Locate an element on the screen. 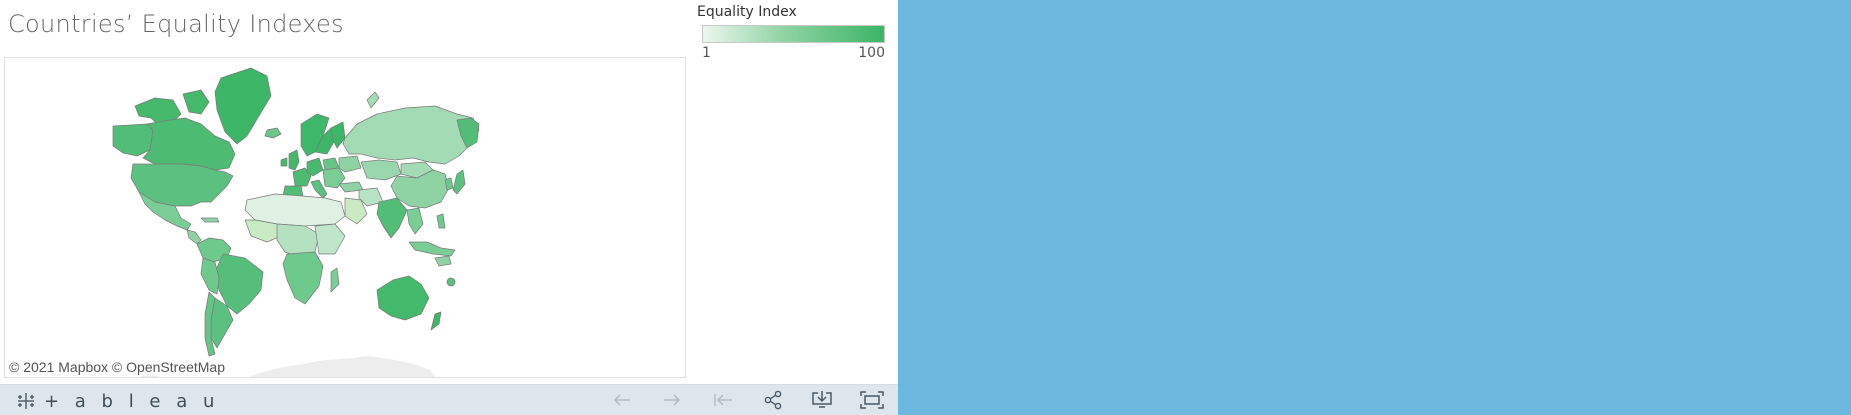 The height and width of the screenshot is (415, 1851). revert-button is located at coordinates (723, 400).